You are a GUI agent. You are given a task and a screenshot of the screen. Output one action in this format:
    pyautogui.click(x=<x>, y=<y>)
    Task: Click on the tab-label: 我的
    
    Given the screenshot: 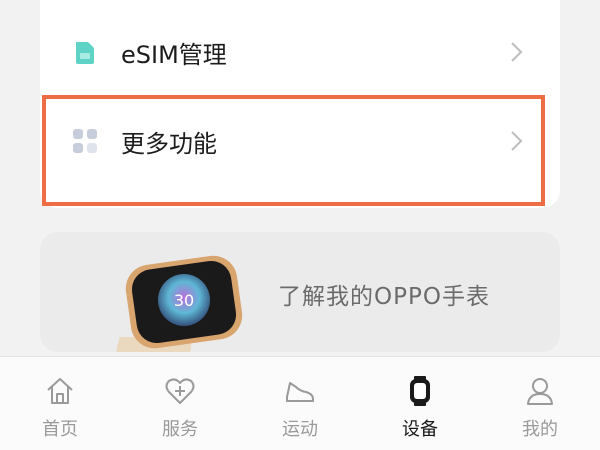 What is the action you would take?
    pyautogui.click(x=540, y=429)
    